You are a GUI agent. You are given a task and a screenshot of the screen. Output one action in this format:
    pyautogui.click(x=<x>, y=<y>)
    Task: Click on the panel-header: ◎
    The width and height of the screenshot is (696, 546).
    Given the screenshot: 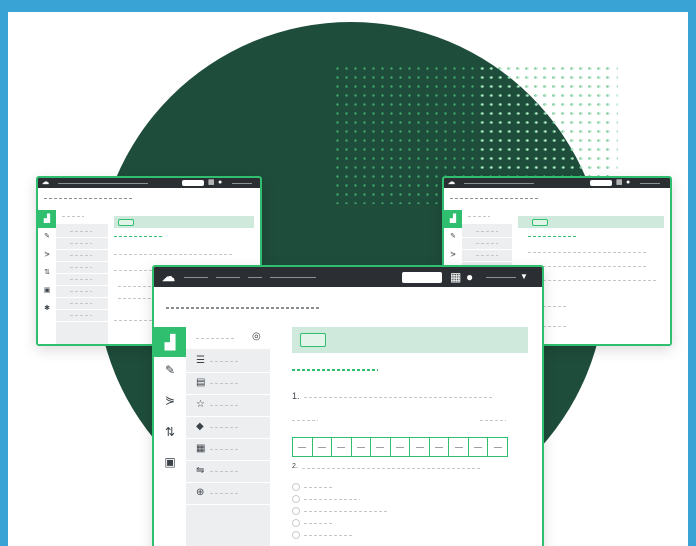 What is the action you would take?
    pyautogui.click(x=228, y=338)
    